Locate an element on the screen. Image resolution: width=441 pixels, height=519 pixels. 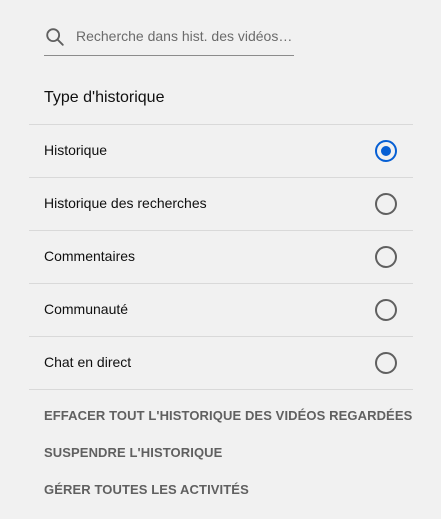
history-type-option-commentaires: Commentaires is located at coordinates (221, 256).